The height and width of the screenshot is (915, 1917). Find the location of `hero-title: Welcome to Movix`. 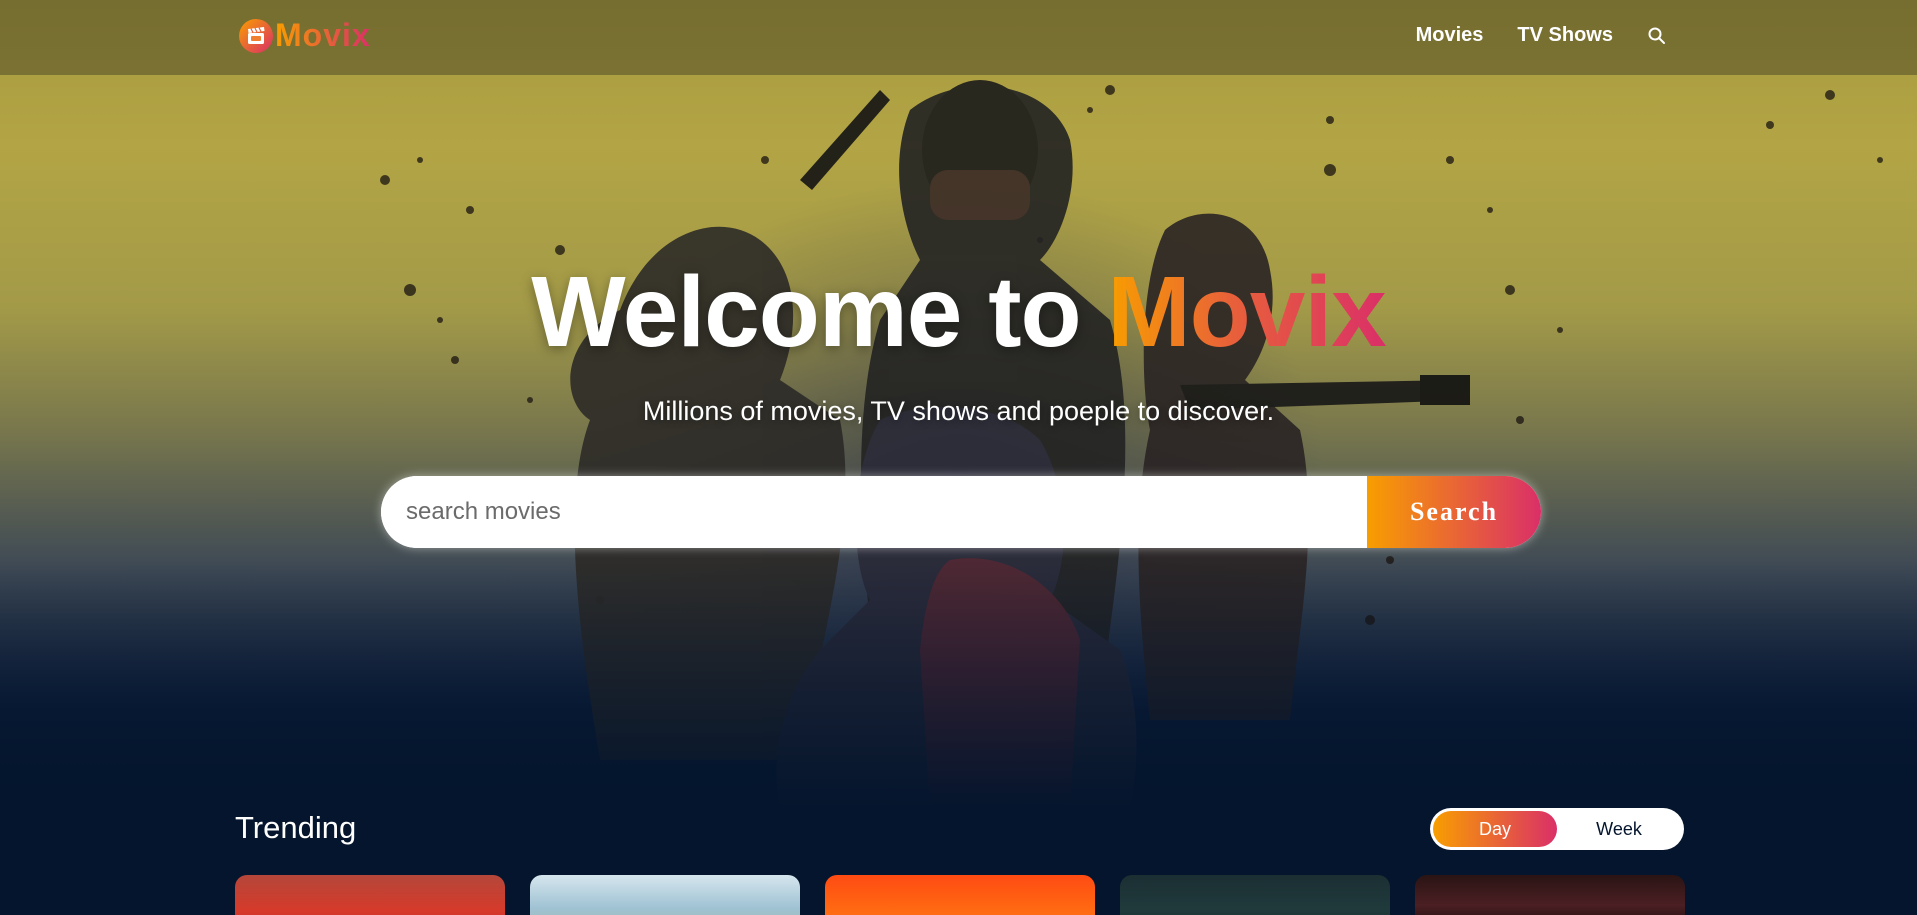

hero-title: Welcome to Movix is located at coordinates (958, 312).